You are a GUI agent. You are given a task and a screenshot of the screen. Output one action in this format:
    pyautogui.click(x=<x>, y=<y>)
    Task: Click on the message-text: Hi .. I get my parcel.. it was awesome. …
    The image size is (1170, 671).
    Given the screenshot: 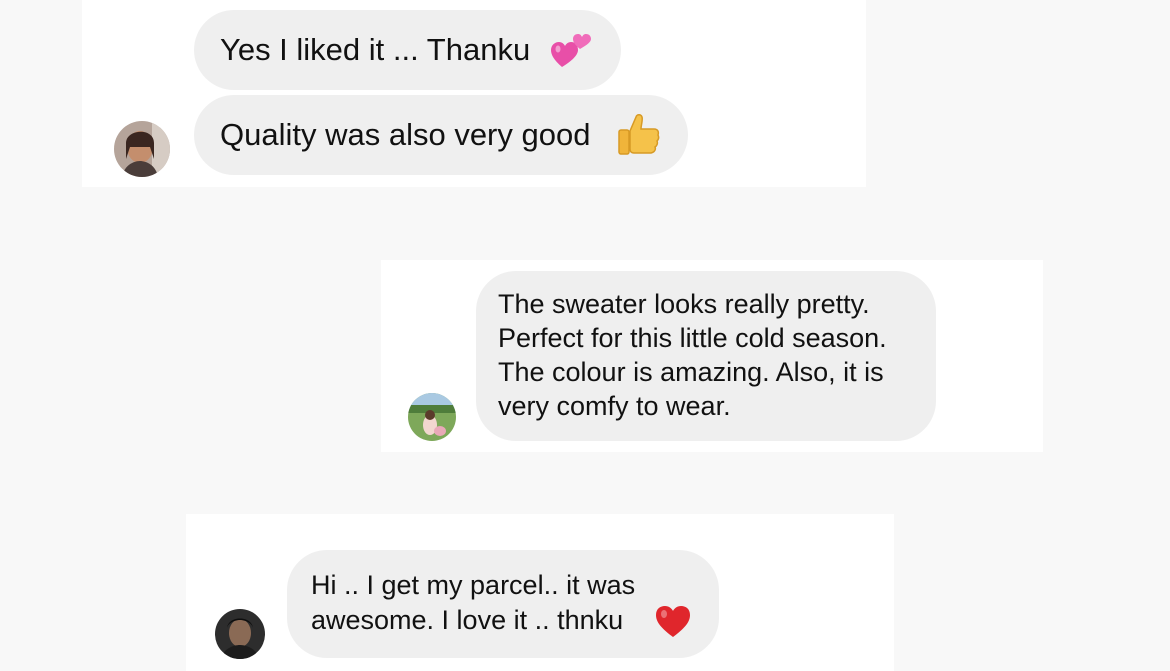 What is the action you would take?
    pyautogui.click(x=473, y=602)
    